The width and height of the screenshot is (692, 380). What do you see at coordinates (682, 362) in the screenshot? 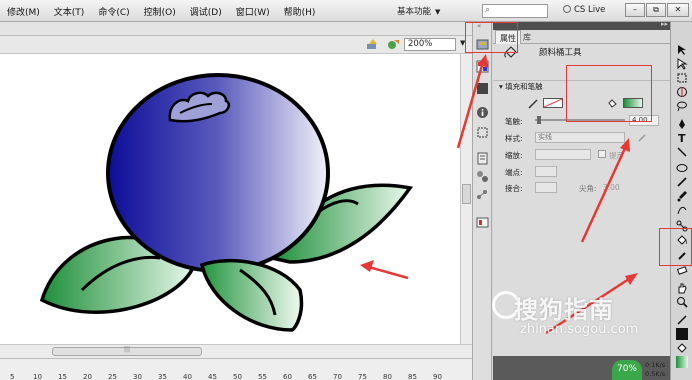
I see `fill-color-chip` at bounding box center [682, 362].